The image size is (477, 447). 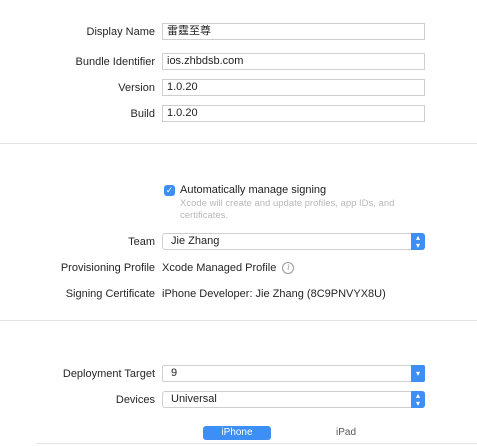 I want to click on team-row: Team Jie Zhang ▴ ▾, so click(x=238, y=242).